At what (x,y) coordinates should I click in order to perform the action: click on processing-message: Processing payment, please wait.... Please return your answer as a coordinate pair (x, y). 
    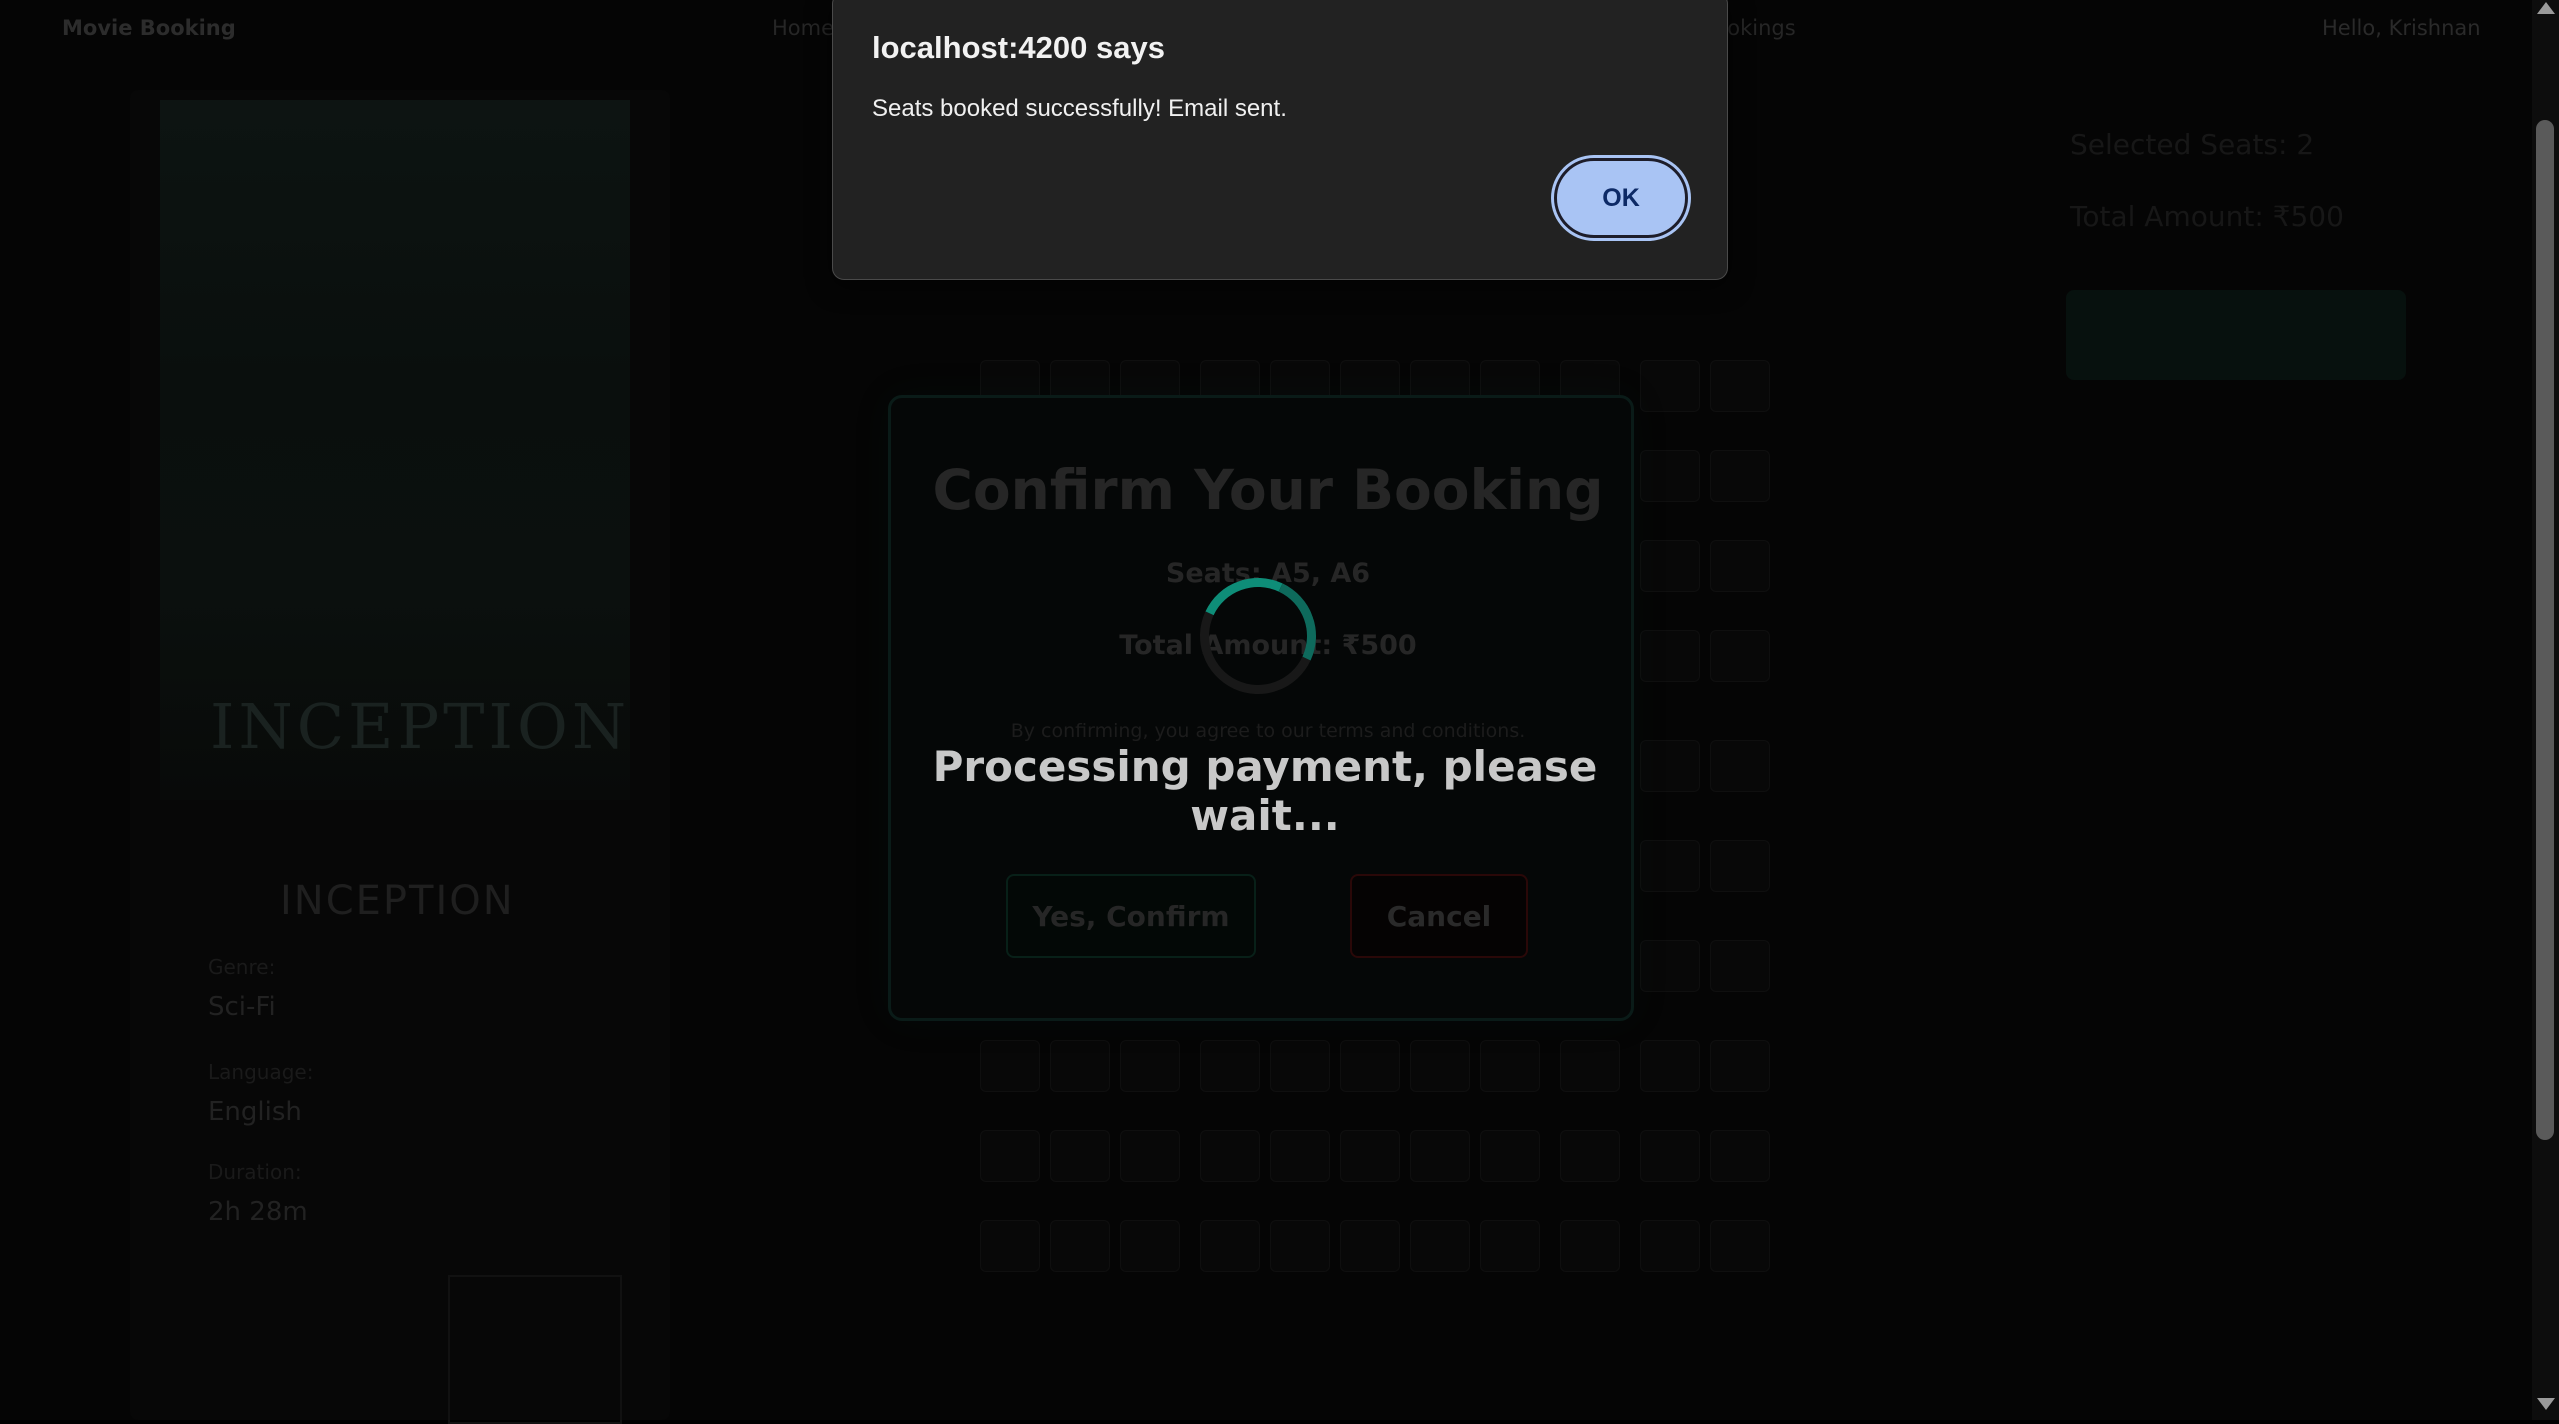
    Looking at the image, I should click on (1265, 791).